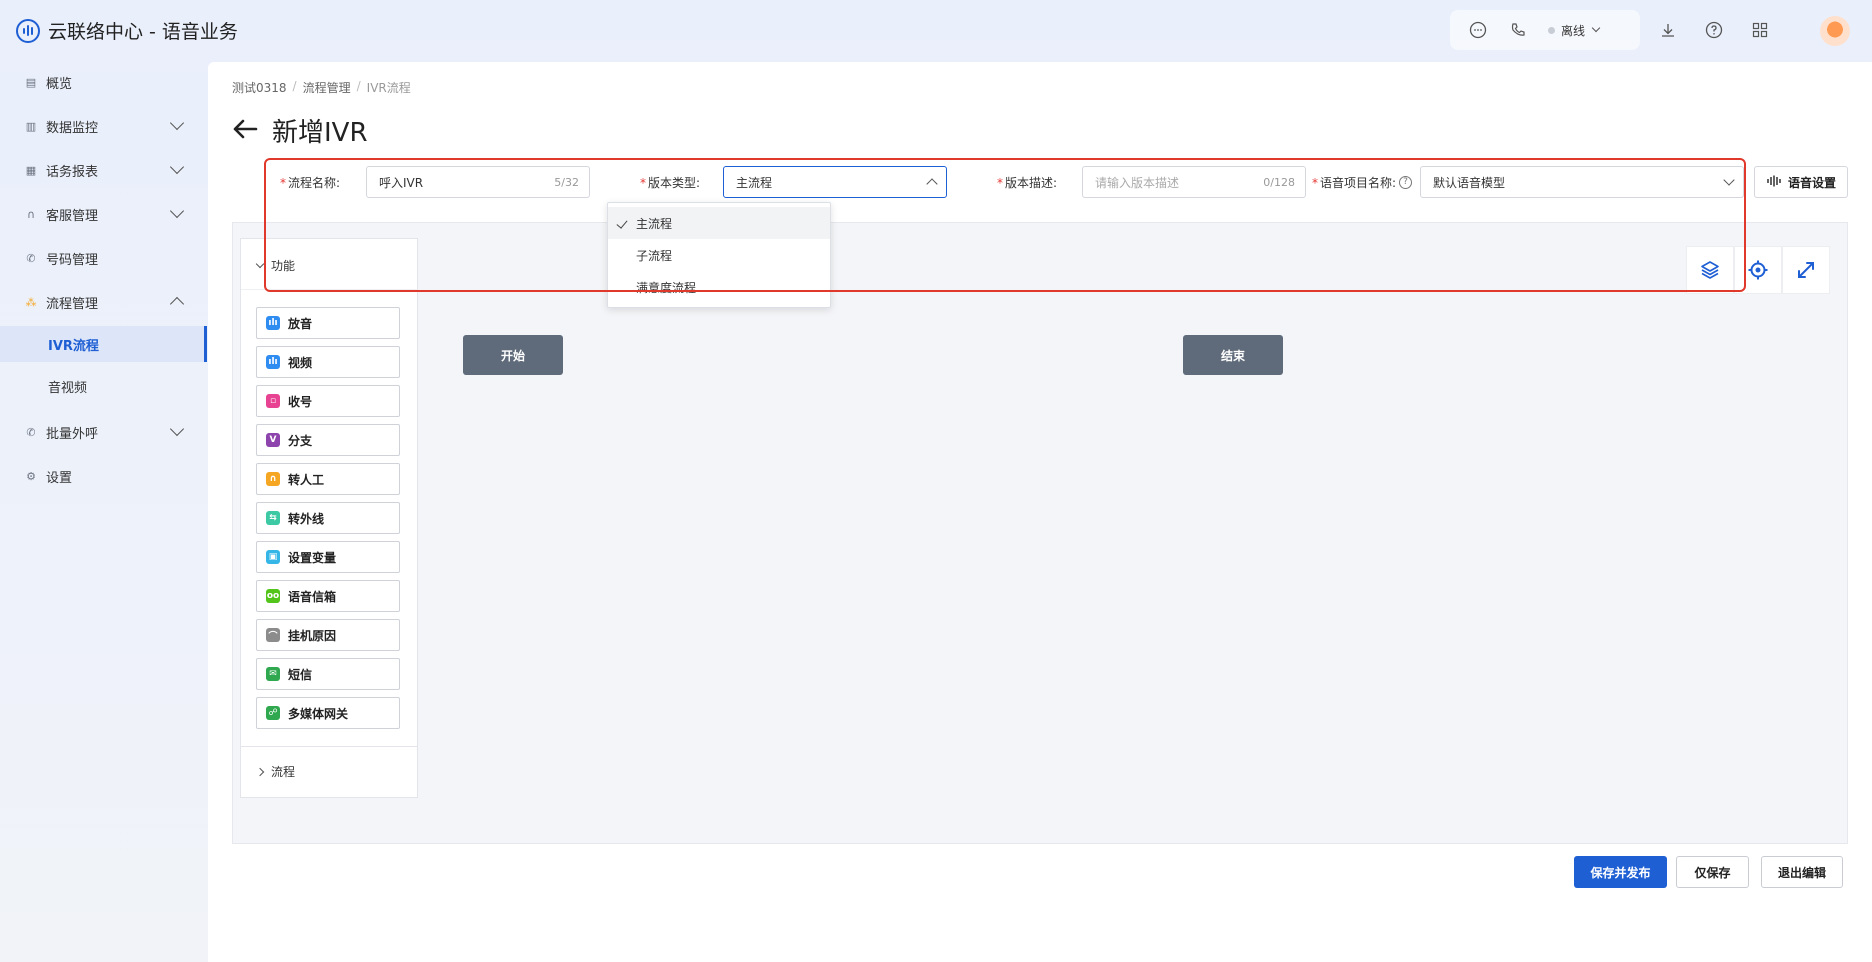 The image size is (1872, 962). I want to click on chat-icon, so click(1478, 30).